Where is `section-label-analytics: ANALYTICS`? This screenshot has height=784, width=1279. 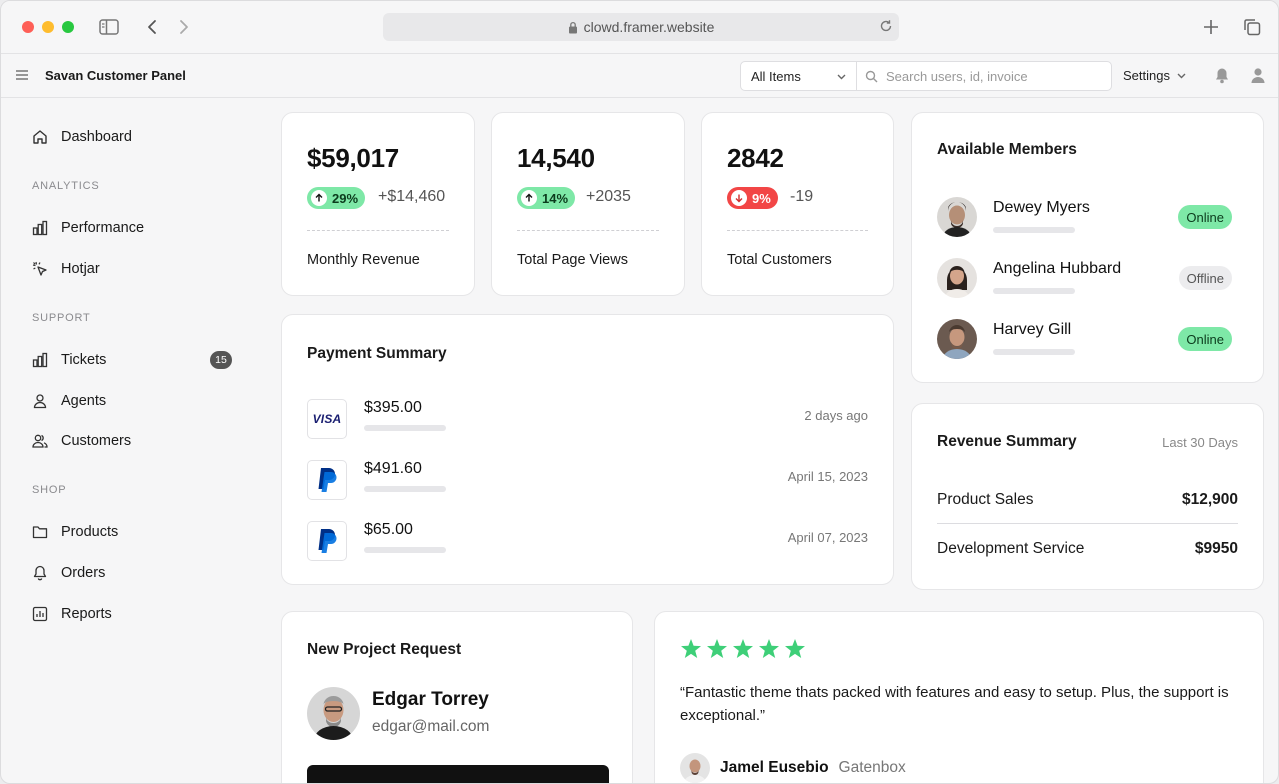 section-label-analytics: ANALYTICS is located at coordinates (66, 186).